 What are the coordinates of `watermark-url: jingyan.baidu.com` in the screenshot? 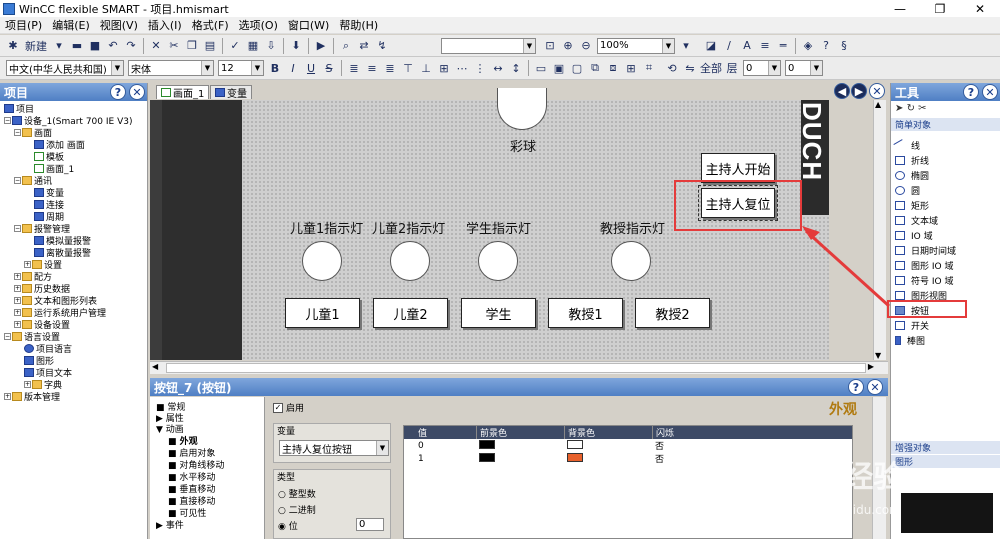 It's located at (845, 510).